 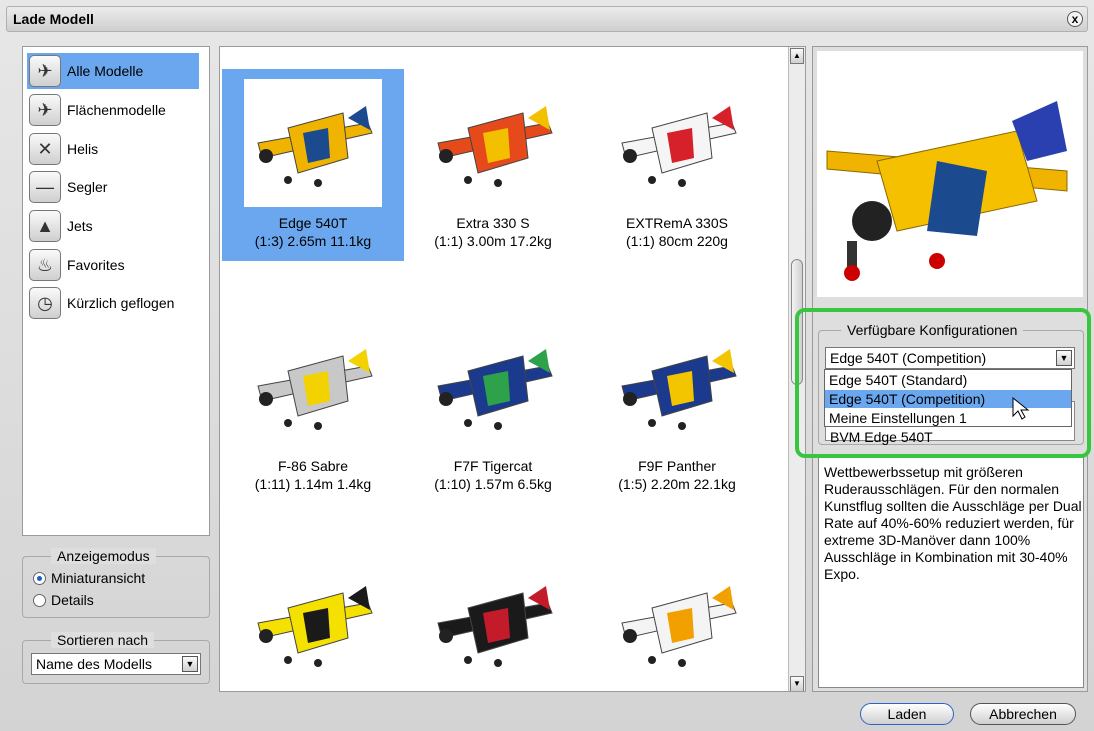 What do you see at coordinates (797, 56) in the screenshot?
I see `scroll-up-button: ▲` at bounding box center [797, 56].